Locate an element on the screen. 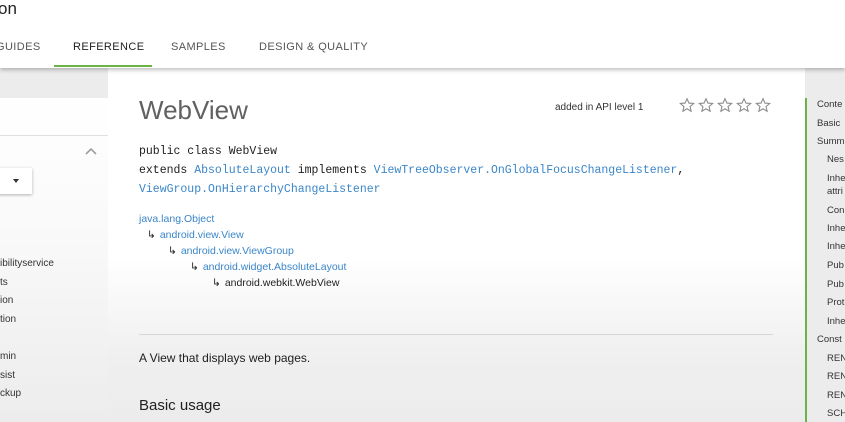 This screenshot has height=422, width=845. tab-samples: SAMPLES is located at coordinates (198, 47).